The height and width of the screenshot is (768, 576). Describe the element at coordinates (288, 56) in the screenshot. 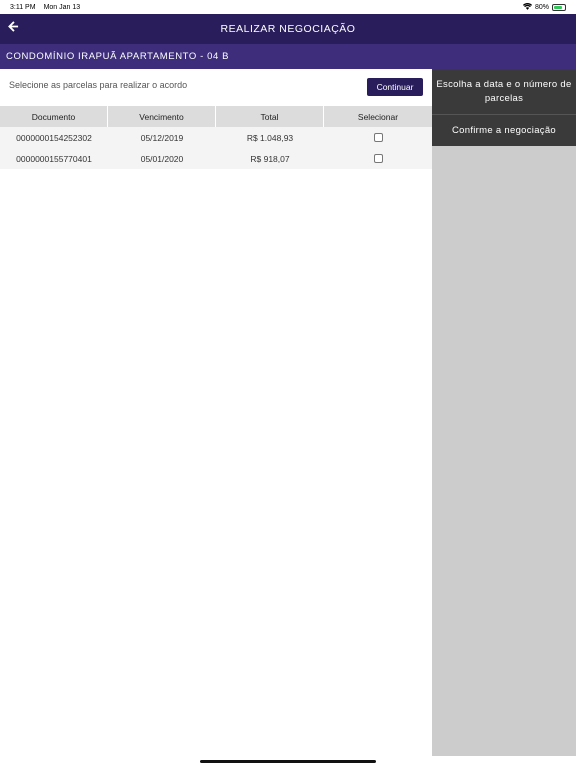

I see `unit-header: CONDOMÍNIO IRAPUÃ APARTAMENTO - 04 B` at that location.